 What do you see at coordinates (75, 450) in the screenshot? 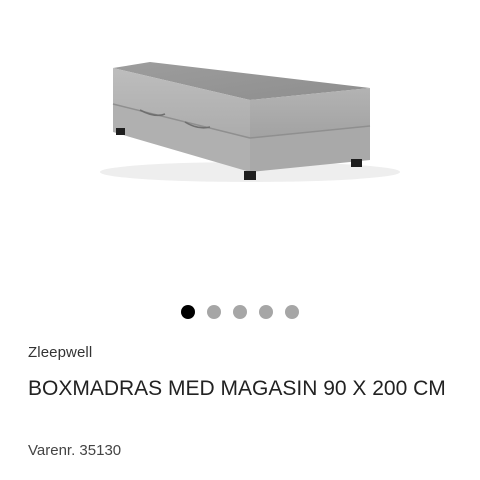
I see `product-sku: Varenr. 35130` at bounding box center [75, 450].